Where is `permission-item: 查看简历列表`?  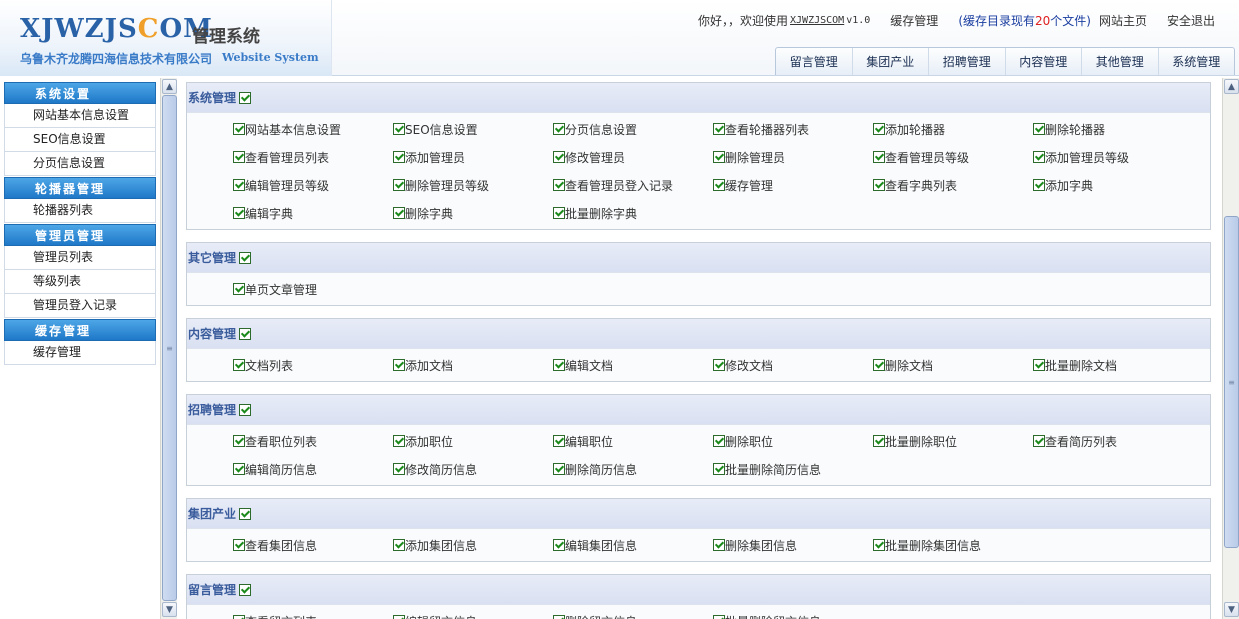
permission-item: 查看简历列表 is located at coordinates (1113, 441).